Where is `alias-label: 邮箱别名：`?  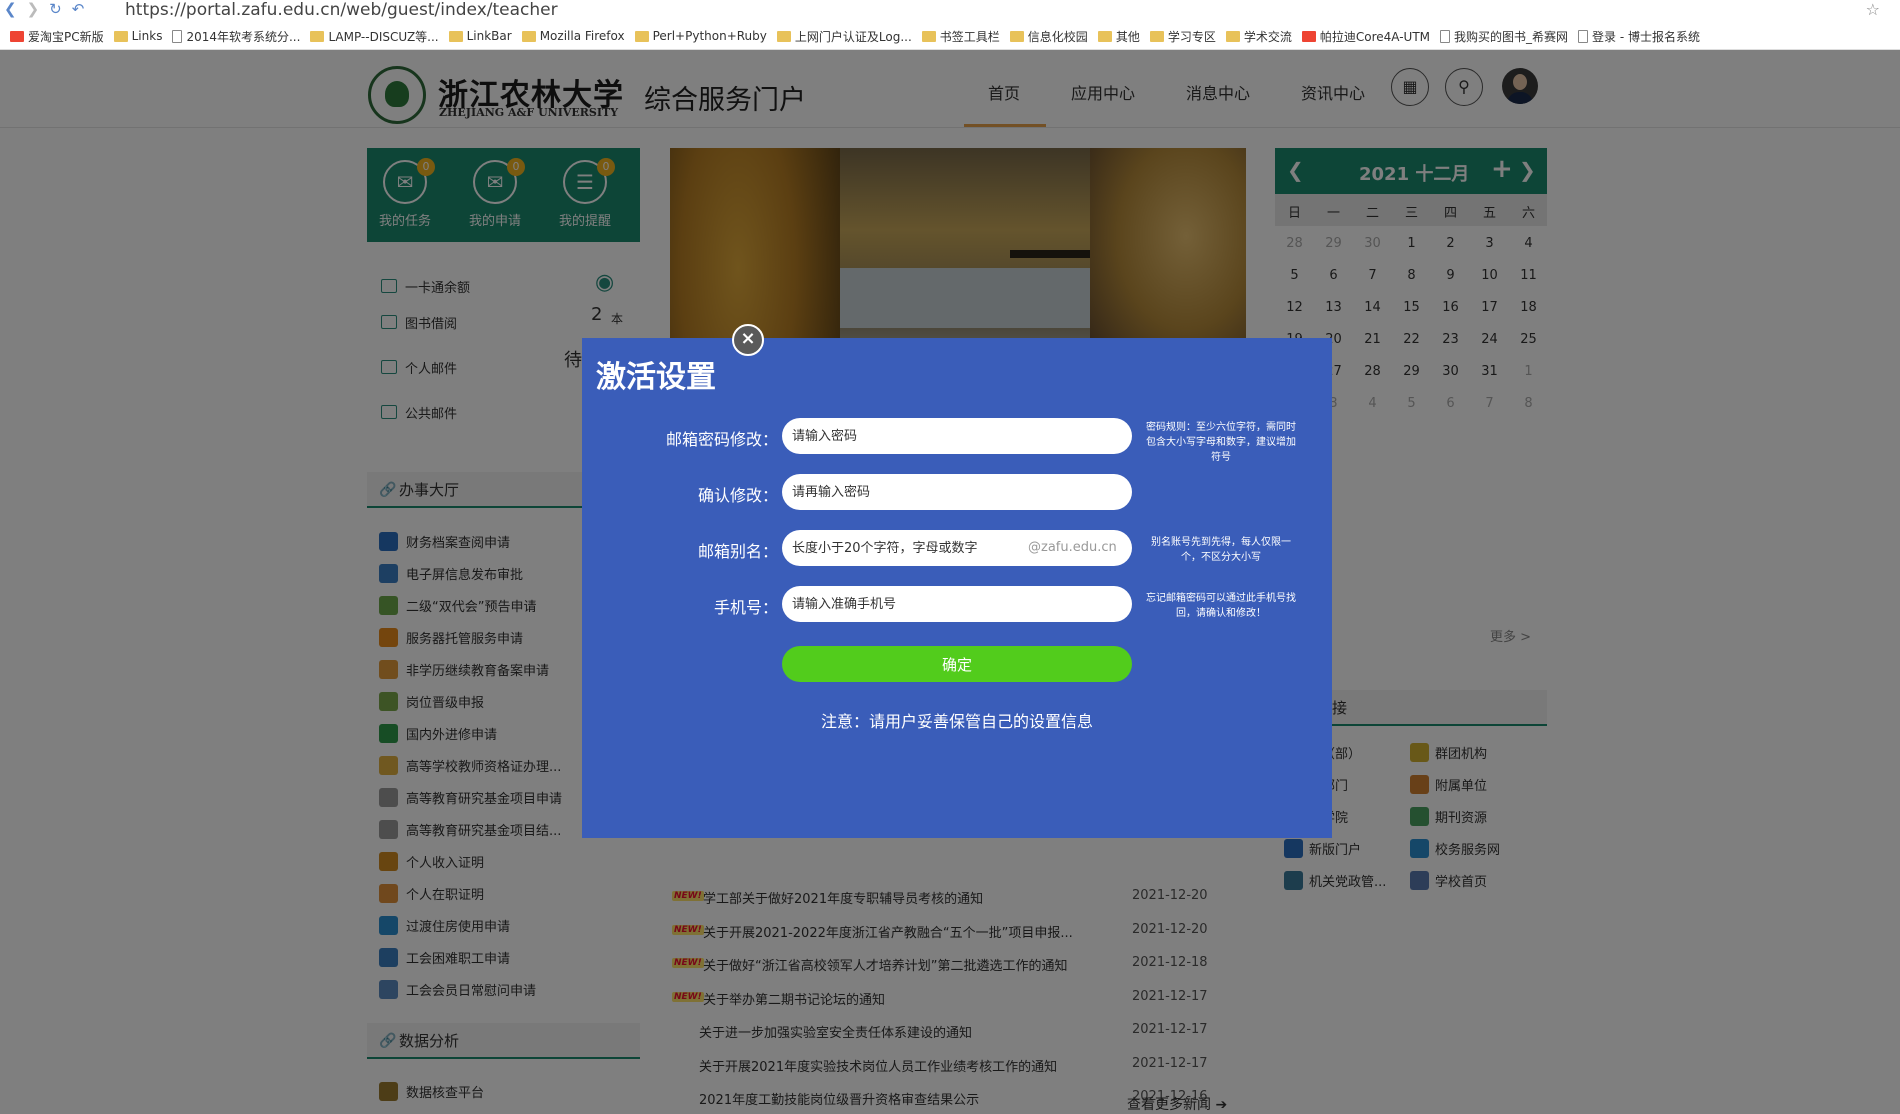 alias-label: 邮箱别名： is located at coordinates (737, 551).